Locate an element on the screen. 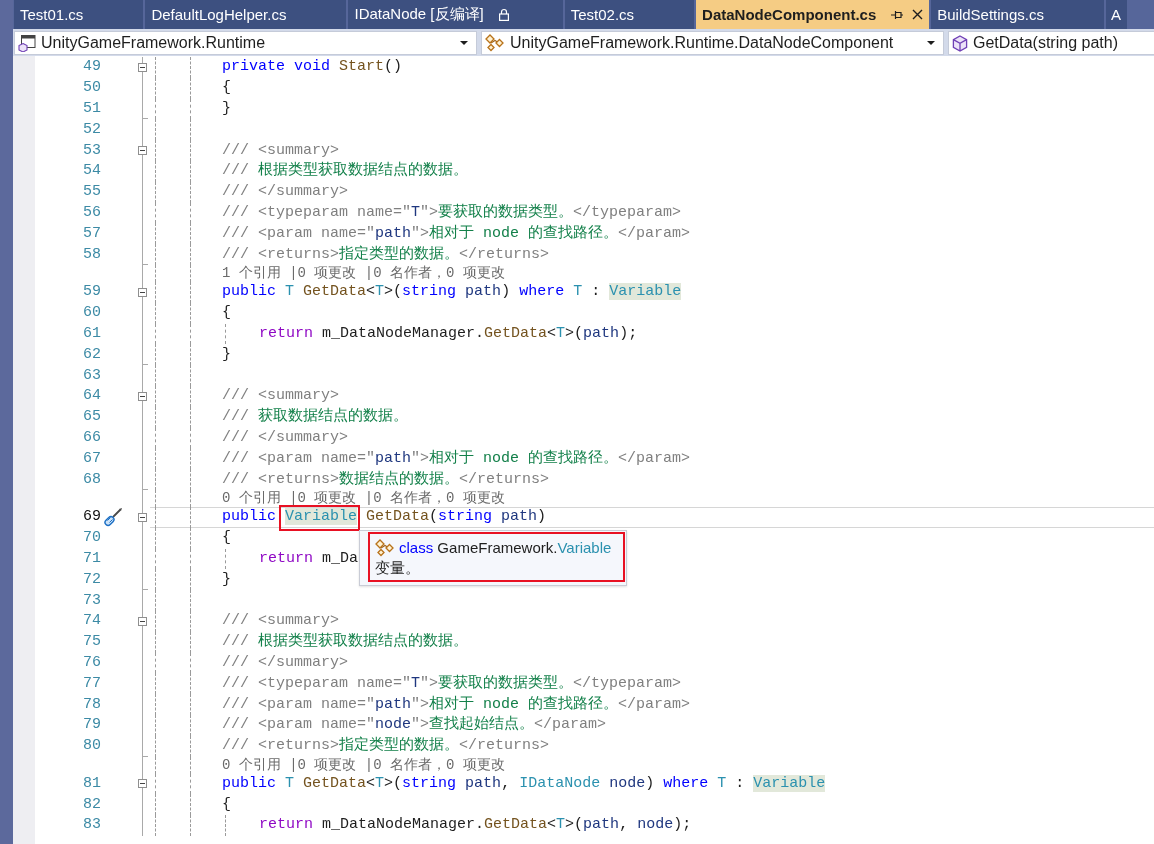 The width and height of the screenshot is (1154, 844). pin-icon is located at coordinates (897, 14).